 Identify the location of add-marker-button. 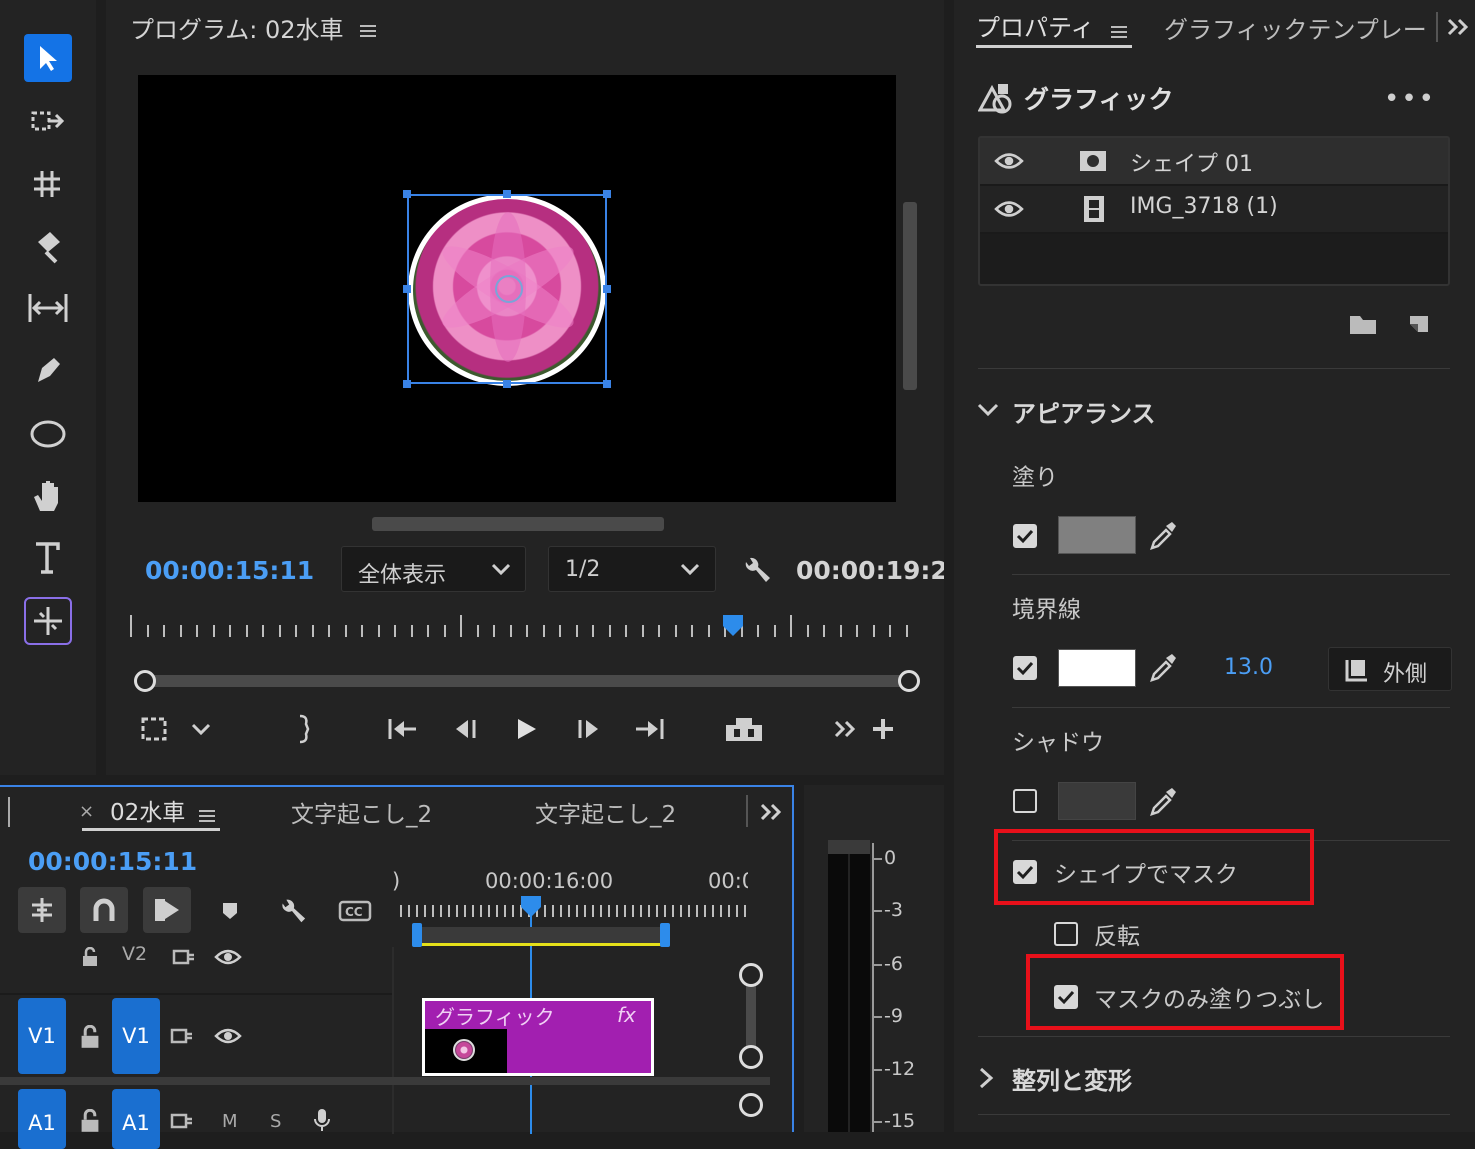
(230, 911).